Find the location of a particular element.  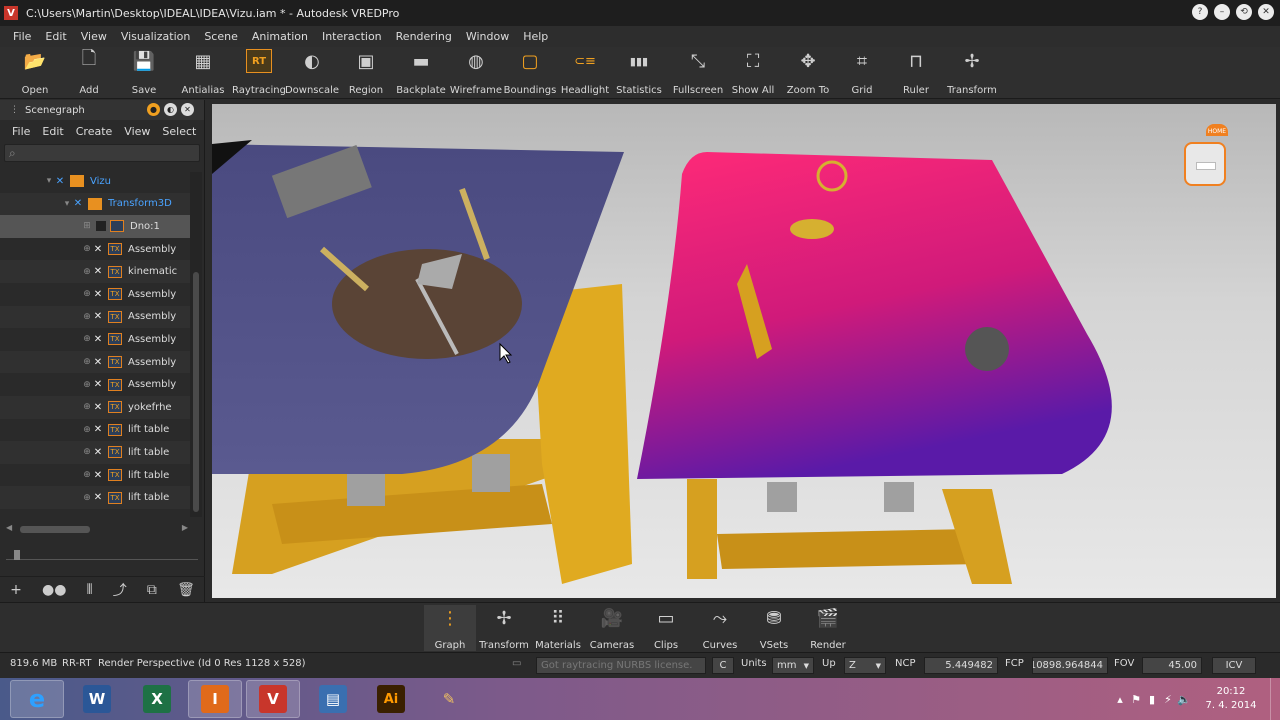

sg-menu-file: File is located at coordinates (21, 131).